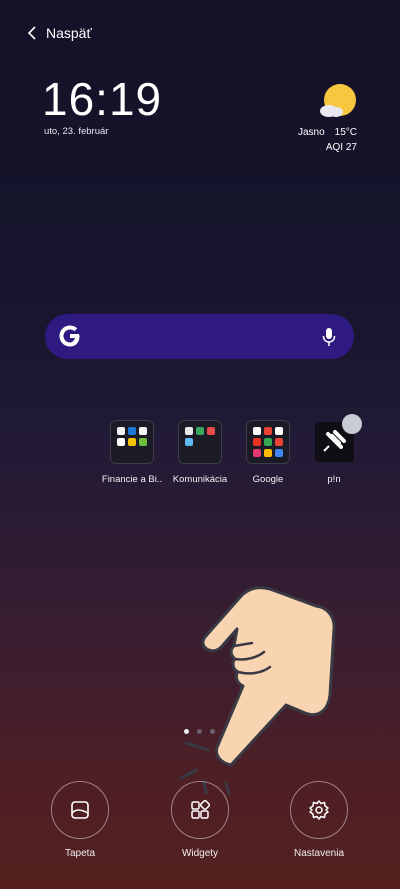  Describe the element at coordinates (338, 102) in the screenshot. I see `sun-cloud-icon` at that location.